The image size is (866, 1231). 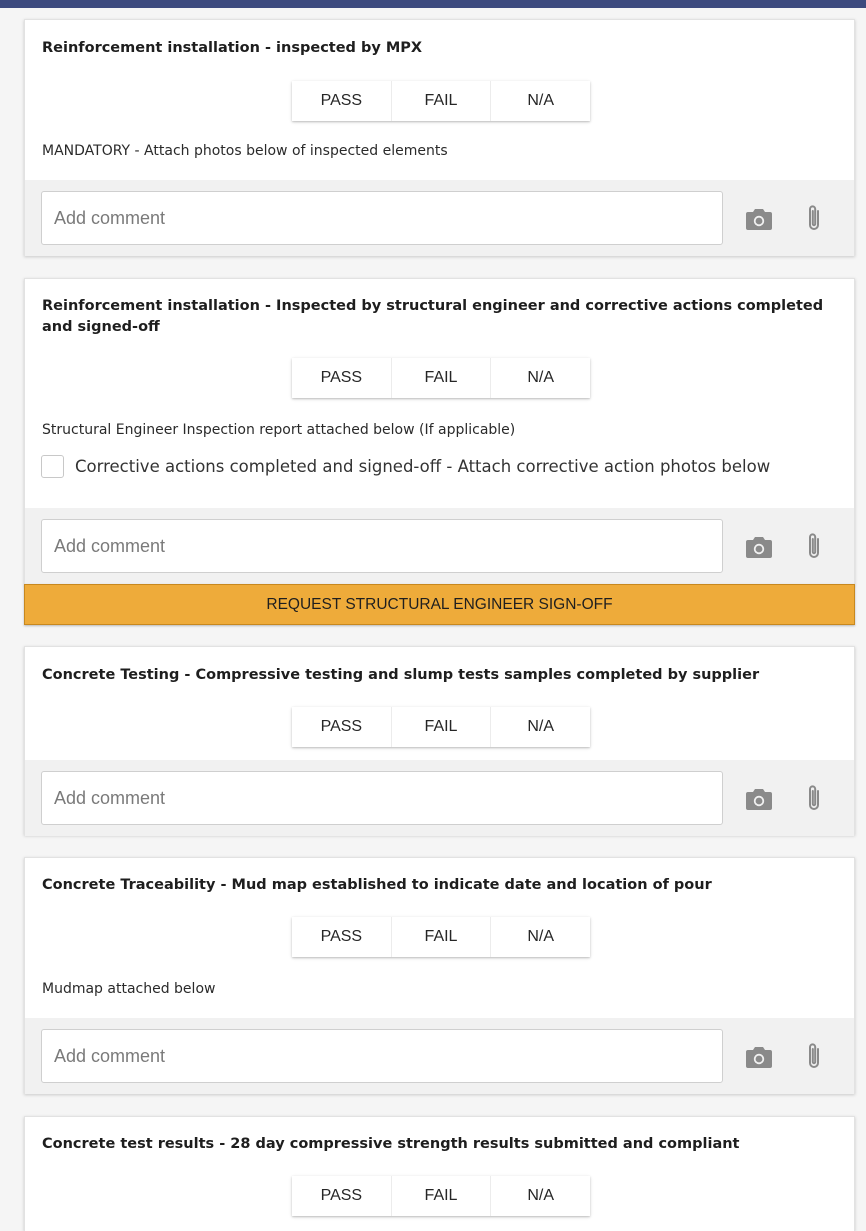 I want to click on request-engineer-signoff-button: REQUEST STRUCTURAL ENGINEER SIGN-OFF, so click(x=439, y=604).